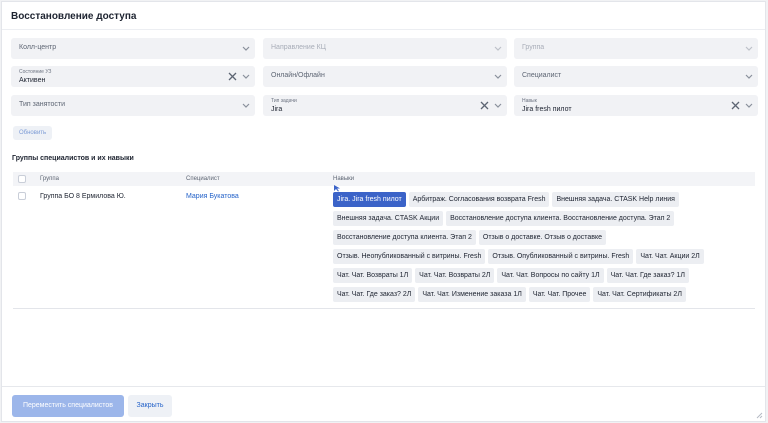 Image resolution: width=768 pixels, height=423 pixels. Describe the element at coordinates (384, 179) in the screenshot. I see `table-header: Группа Специалист Навыки` at that location.